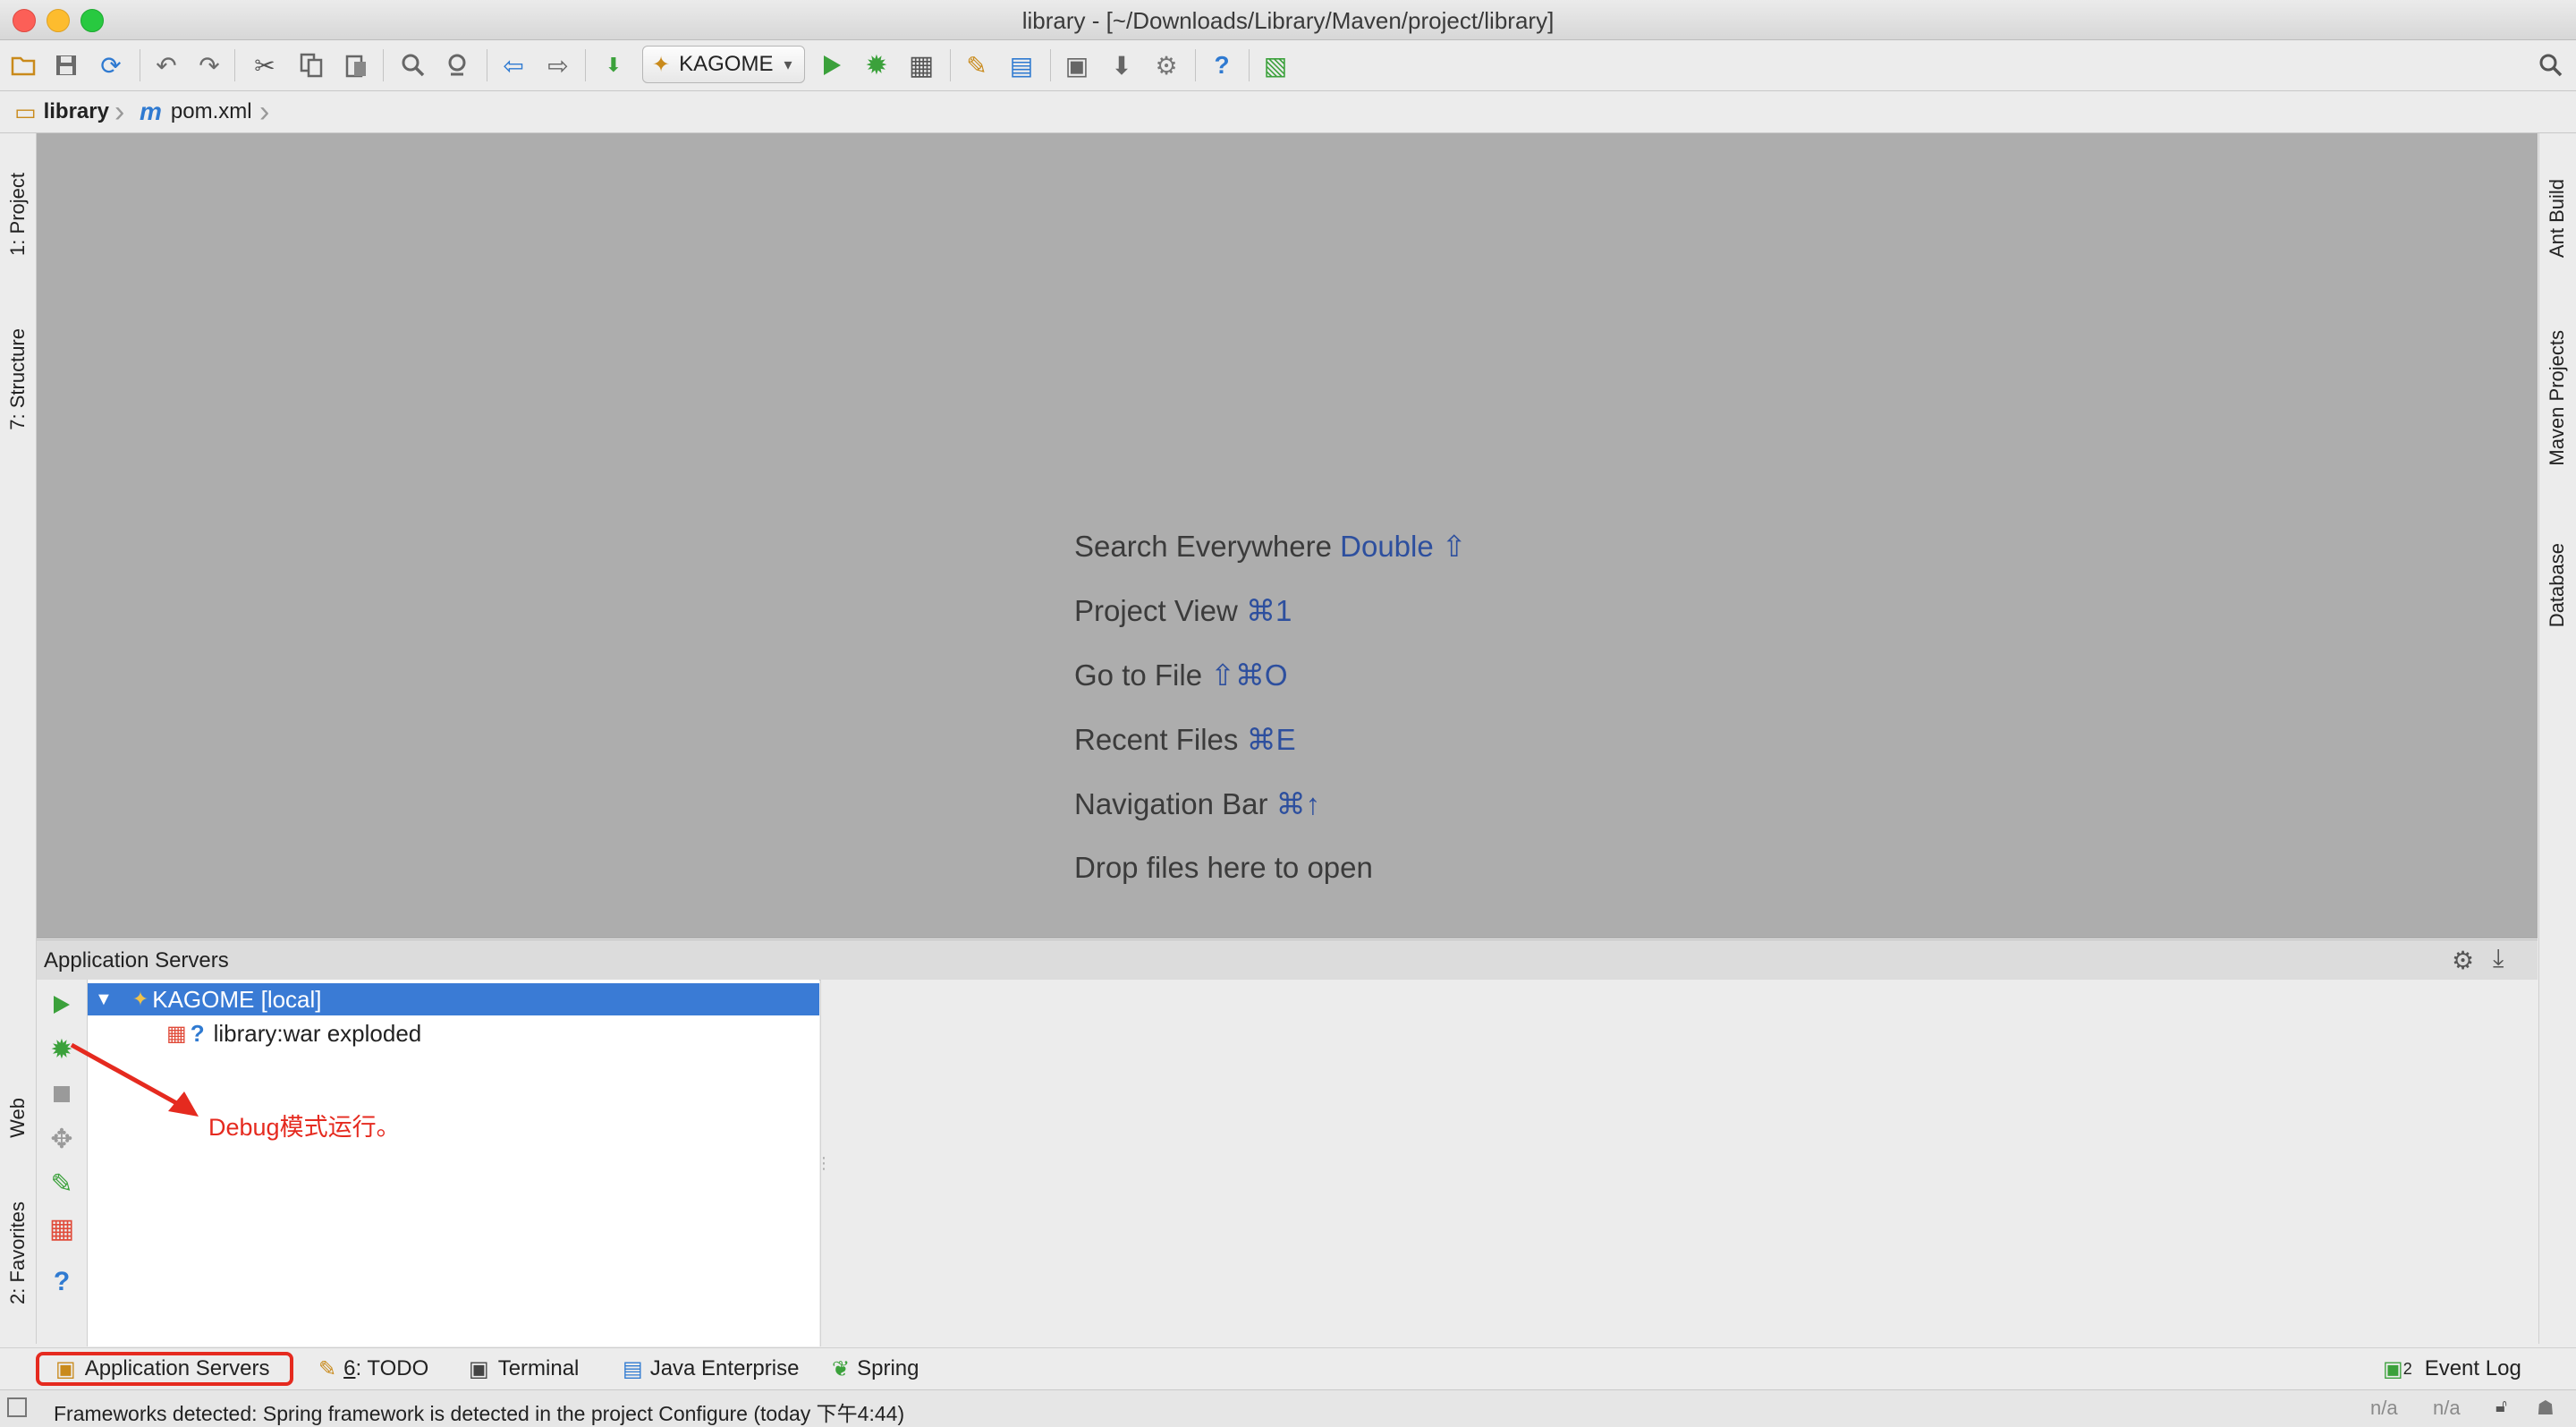 Image resolution: width=2576 pixels, height=1427 pixels. I want to click on expand-arrow-icon: ▼, so click(104, 1000).